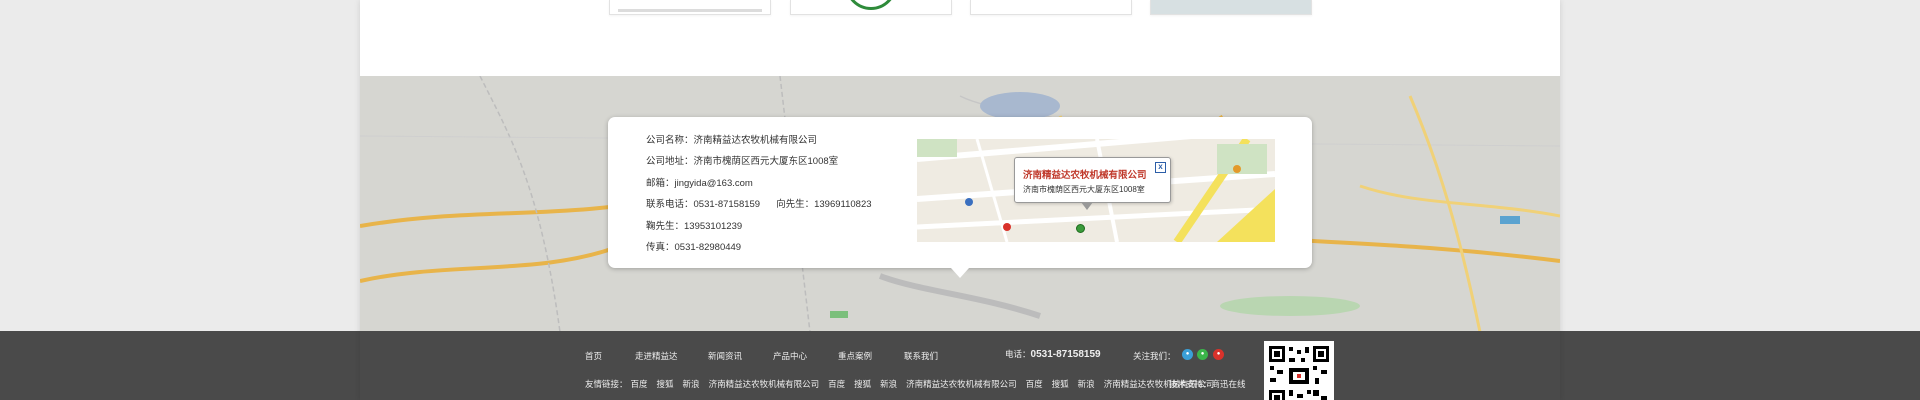 This screenshot has height=400, width=1920. I want to click on company-name-row: 公司名称：济南精益达农牧机械有限公司, so click(732, 140).